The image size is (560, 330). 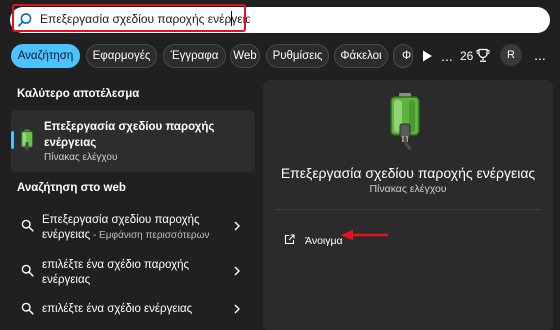 What do you see at coordinates (408, 173) in the screenshot?
I see `detail-title: Επεξεργασία σχεδίου παροχής ενέργειας` at bounding box center [408, 173].